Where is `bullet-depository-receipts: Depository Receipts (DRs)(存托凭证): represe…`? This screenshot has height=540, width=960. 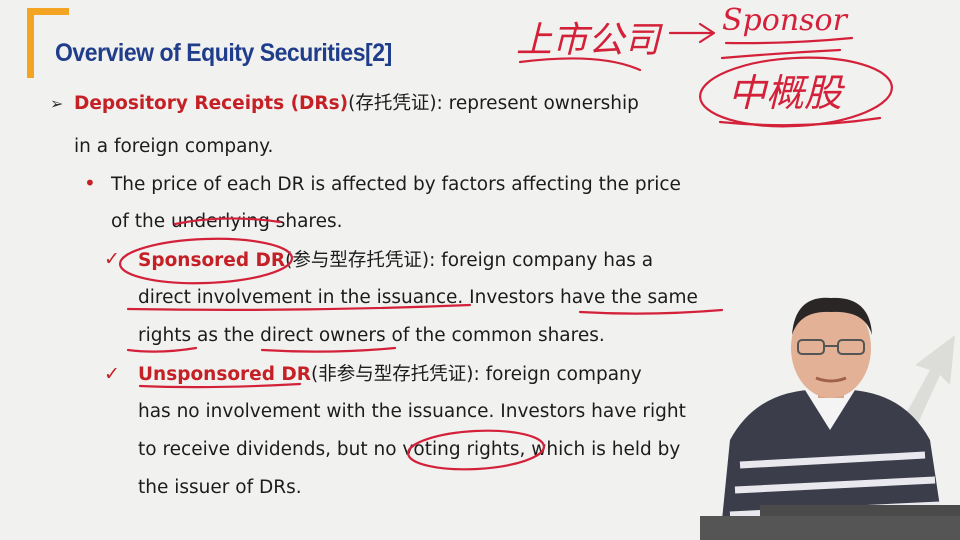 bullet-depository-receipts: Depository Receipts (DRs)(存托凭证): represe… is located at coordinates (356, 104).